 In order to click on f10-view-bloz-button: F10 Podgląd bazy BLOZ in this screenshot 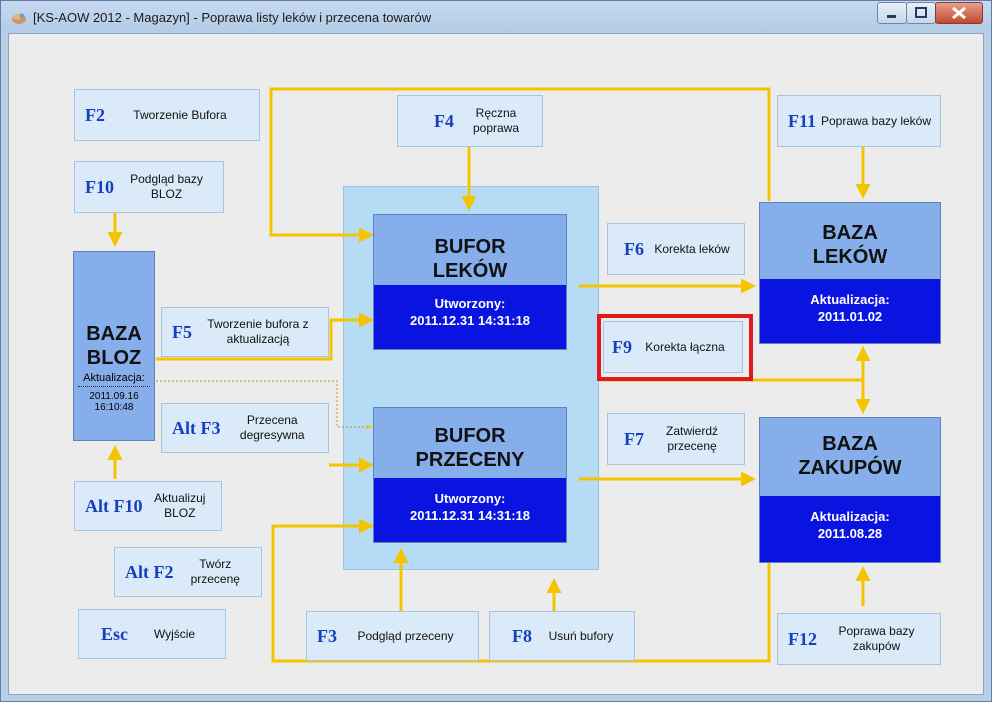, I will do `click(149, 187)`.